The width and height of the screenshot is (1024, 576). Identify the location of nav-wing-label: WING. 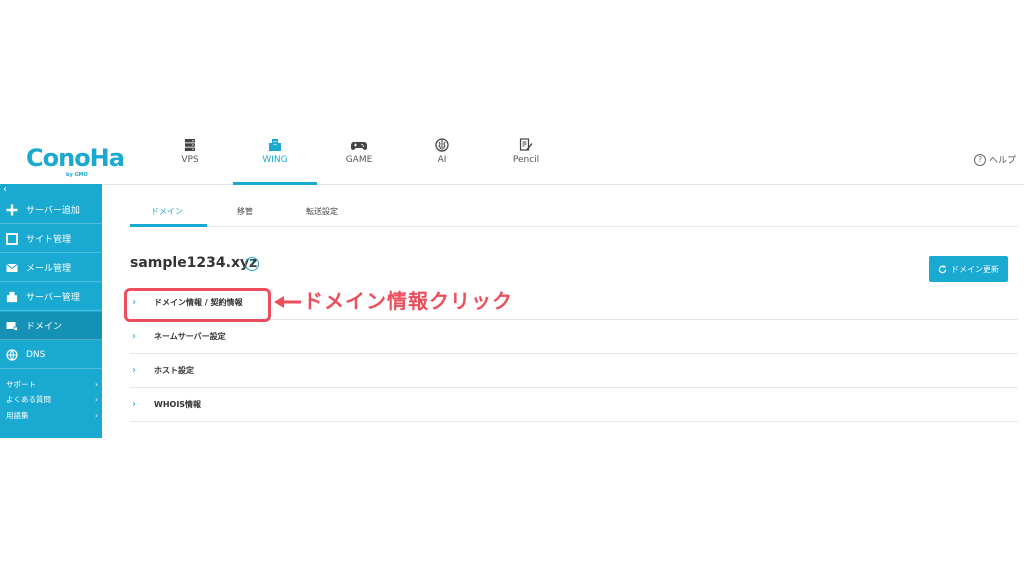
(275, 160).